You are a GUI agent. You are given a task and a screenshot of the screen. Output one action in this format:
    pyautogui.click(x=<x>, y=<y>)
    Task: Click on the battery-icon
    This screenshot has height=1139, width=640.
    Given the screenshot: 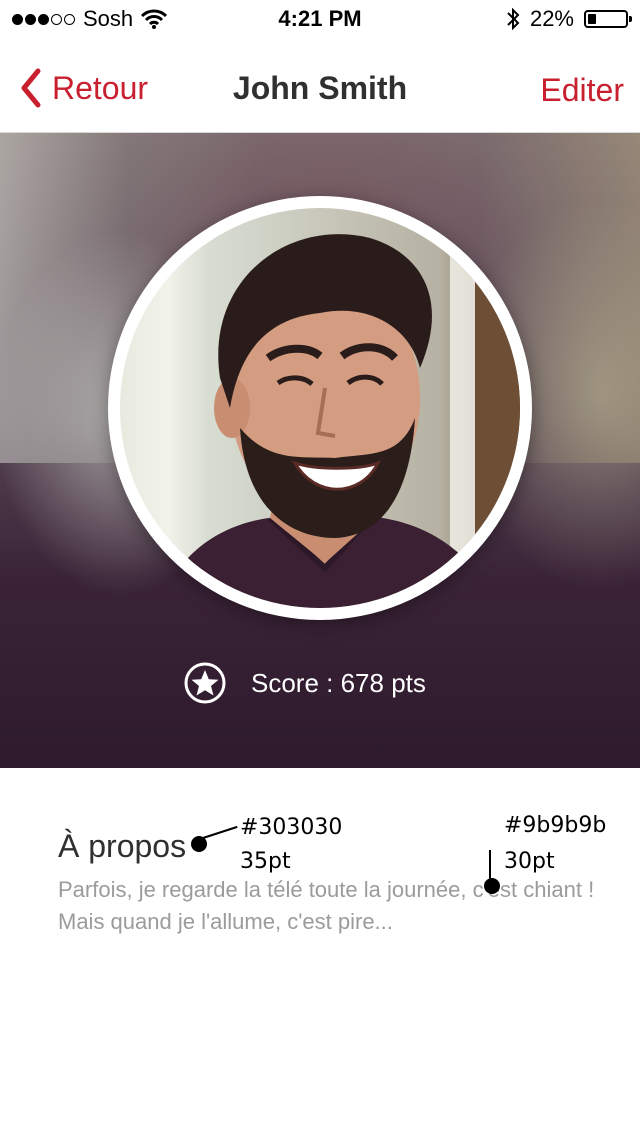 What is the action you would take?
    pyautogui.click(x=608, y=19)
    